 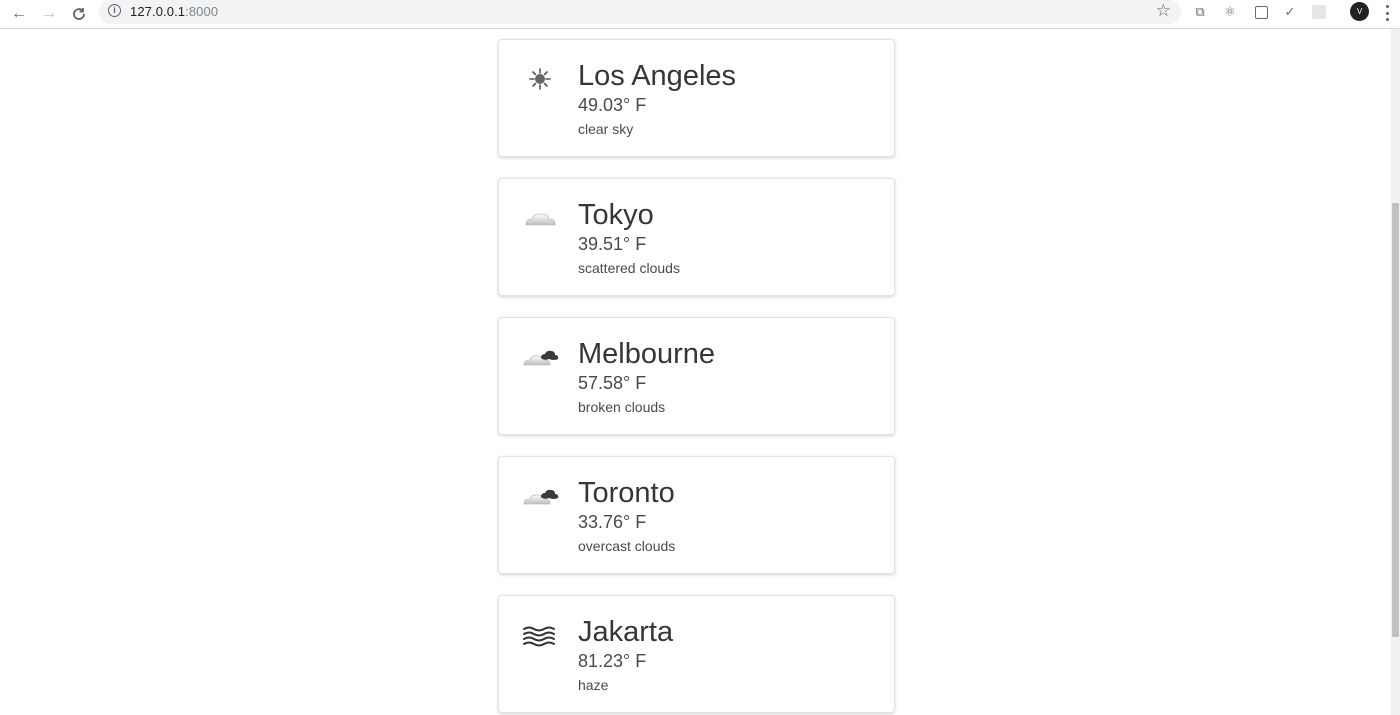 What do you see at coordinates (79, 14) in the screenshot?
I see `reload-icon` at bounding box center [79, 14].